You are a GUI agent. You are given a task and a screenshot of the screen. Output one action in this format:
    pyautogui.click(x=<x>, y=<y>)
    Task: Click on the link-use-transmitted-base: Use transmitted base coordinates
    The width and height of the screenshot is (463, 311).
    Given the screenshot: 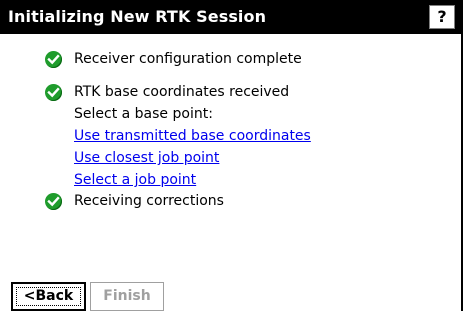 What is the action you would take?
    pyautogui.click(x=192, y=136)
    